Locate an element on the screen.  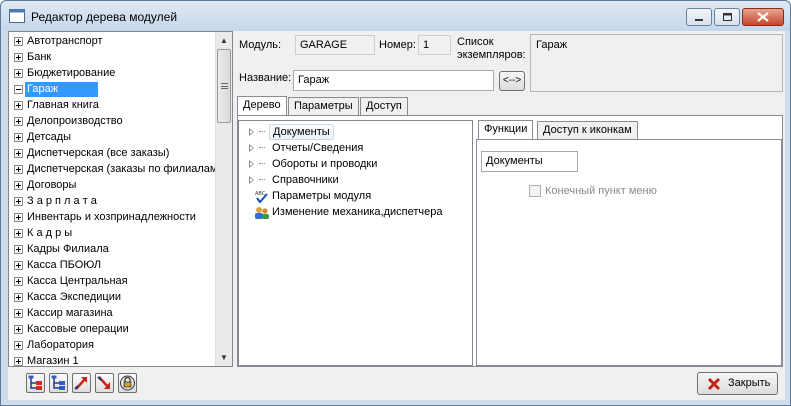
module-list-item: Касса Центральная is located at coordinates (115, 282).